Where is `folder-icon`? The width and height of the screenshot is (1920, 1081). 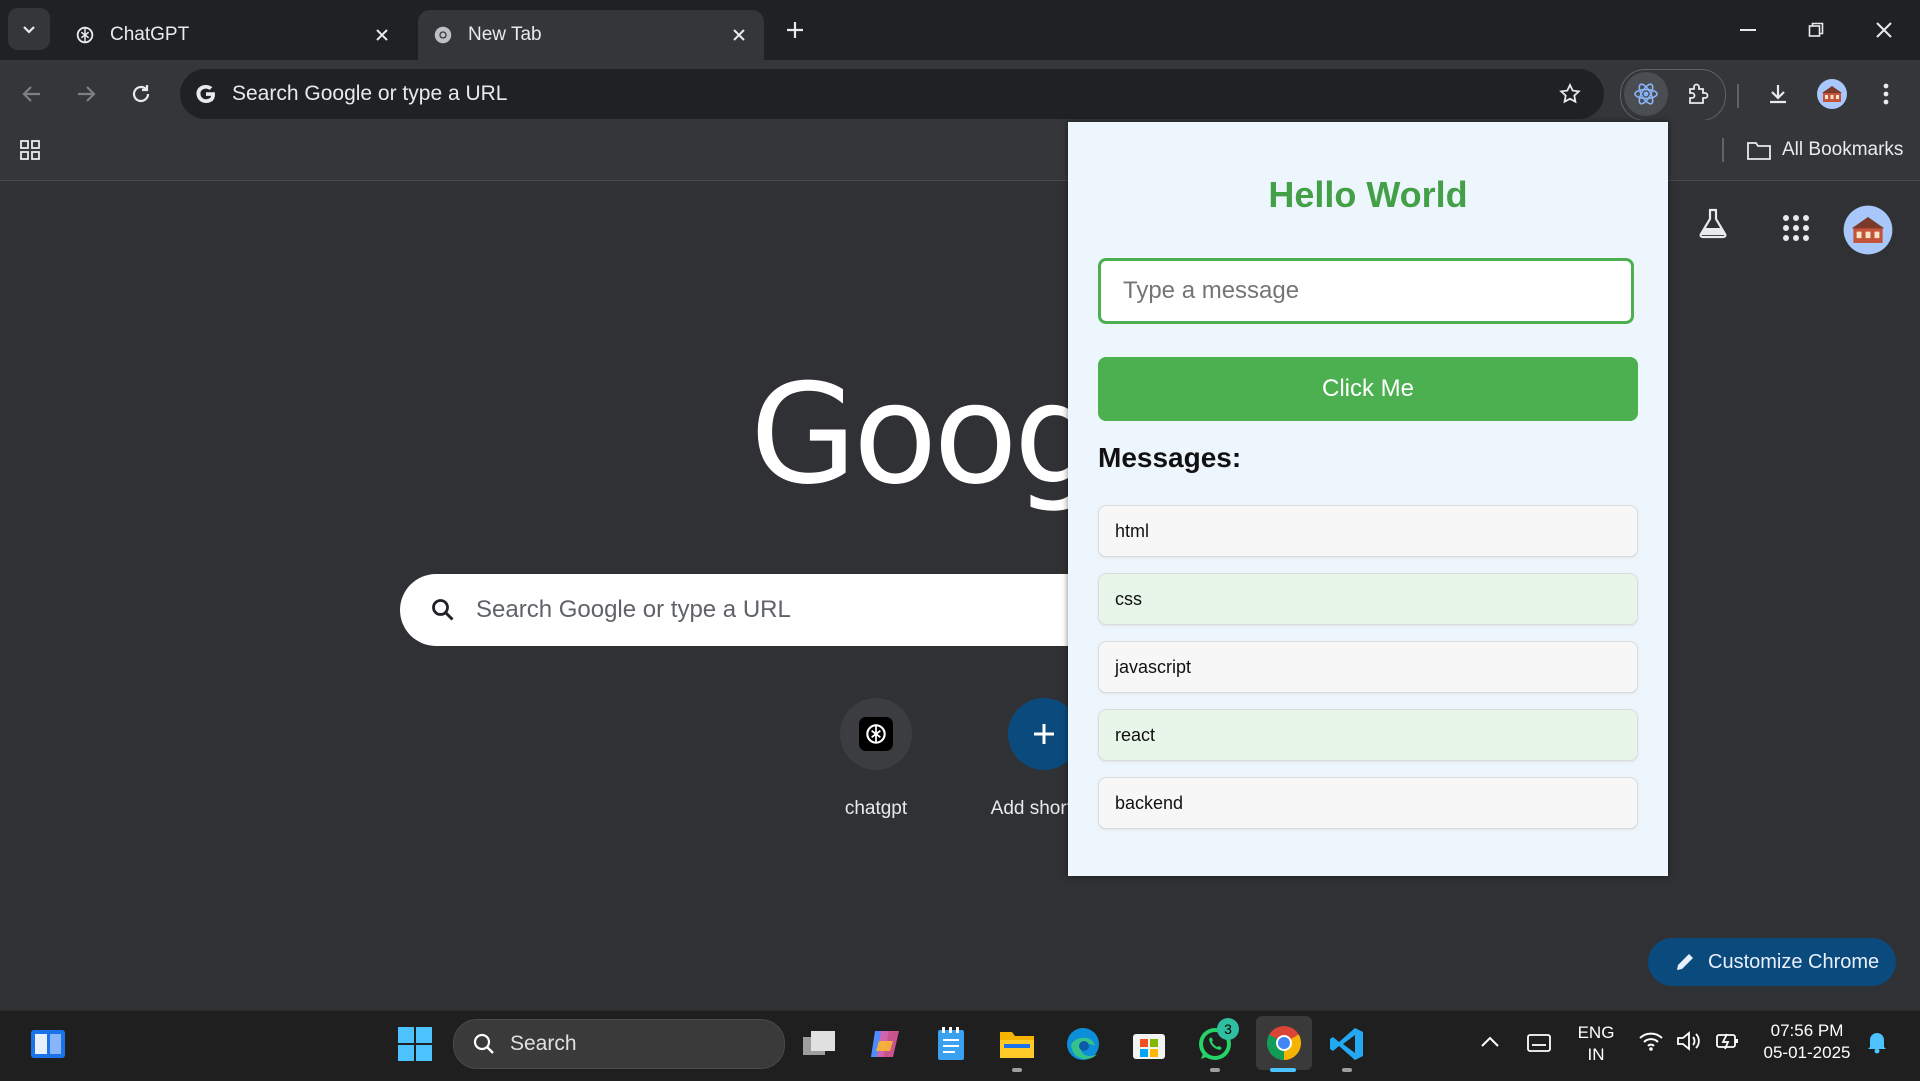 folder-icon is located at coordinates (1759, 151).